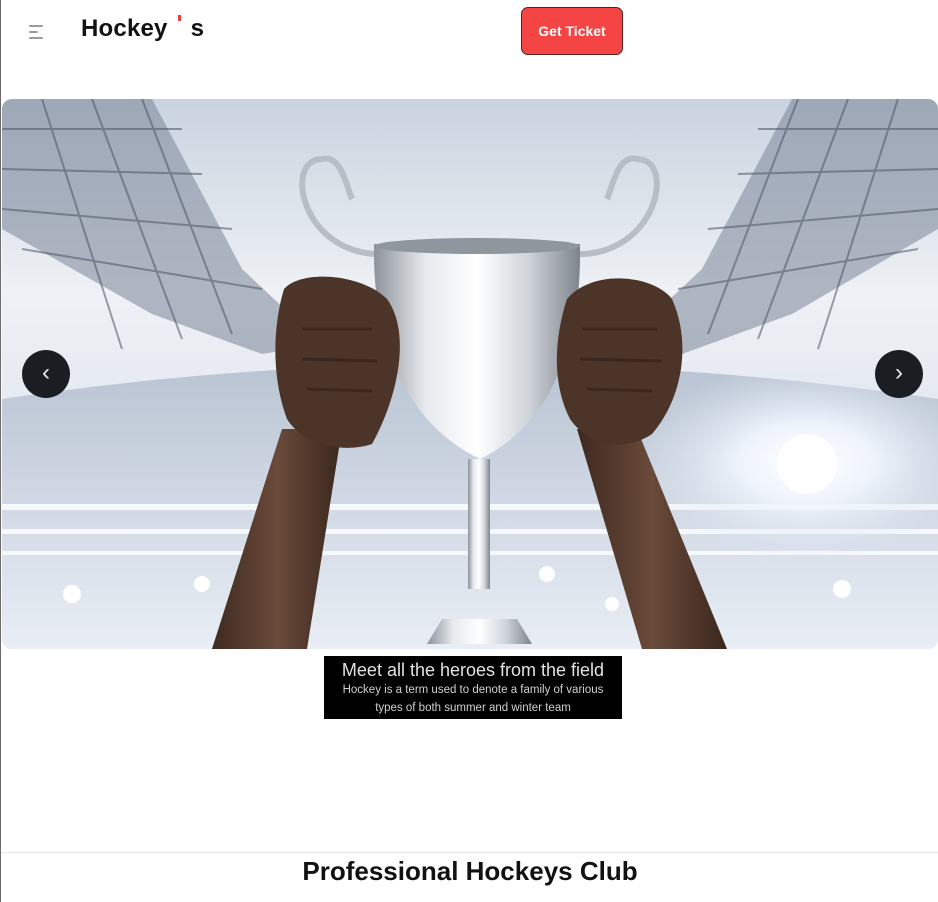 The image size is (938, 902). What do you see at coordinates (470, 871) in the screenshot?
I see `section-title: Professional Hockeys Club` at bounding box center [470, 871].